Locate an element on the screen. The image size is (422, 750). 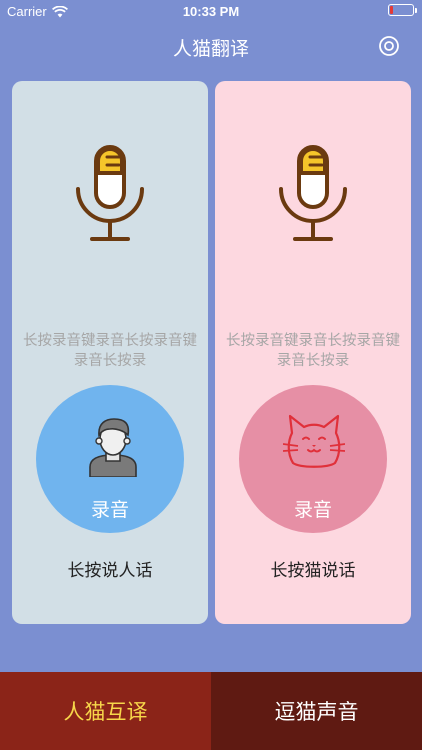
status-bar: Carrier 10:33 PM is located at coordinates (211, 12).